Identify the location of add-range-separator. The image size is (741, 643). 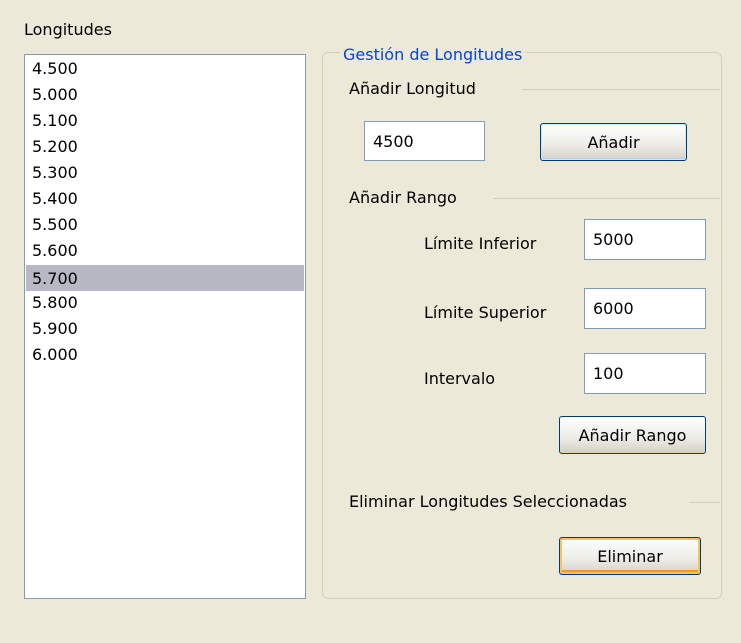
(606, 198).